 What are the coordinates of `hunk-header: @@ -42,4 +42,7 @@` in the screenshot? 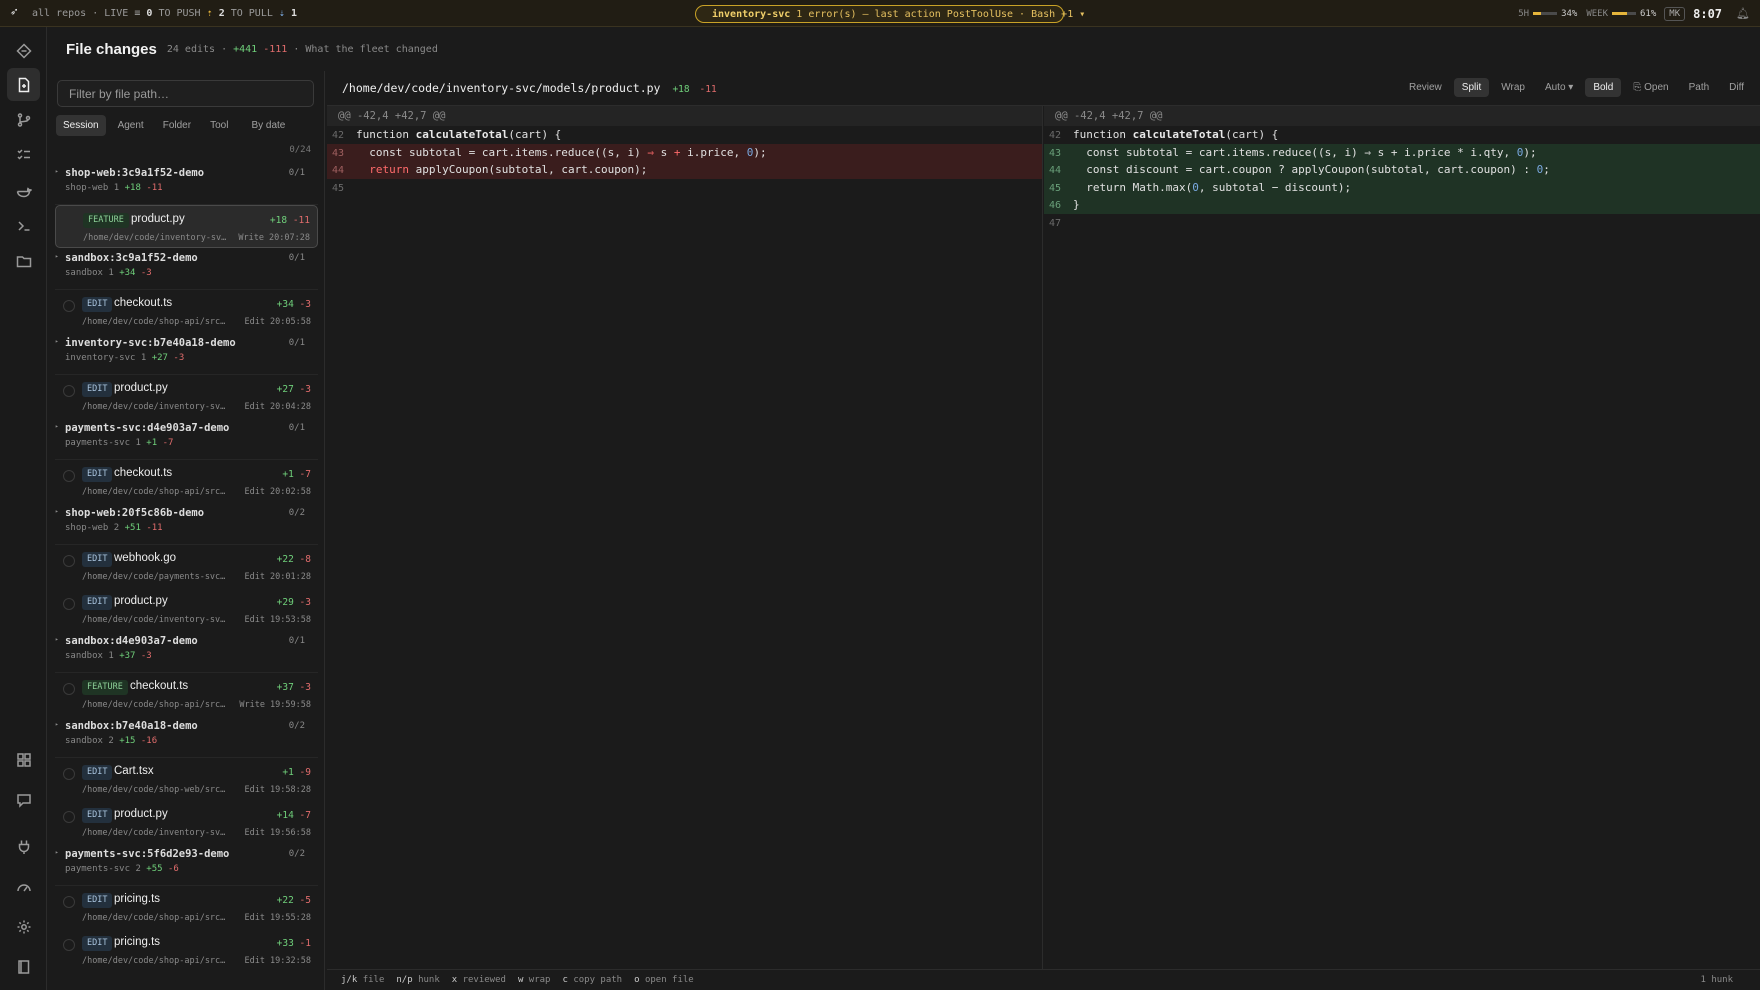 It's located at (1402, 116).